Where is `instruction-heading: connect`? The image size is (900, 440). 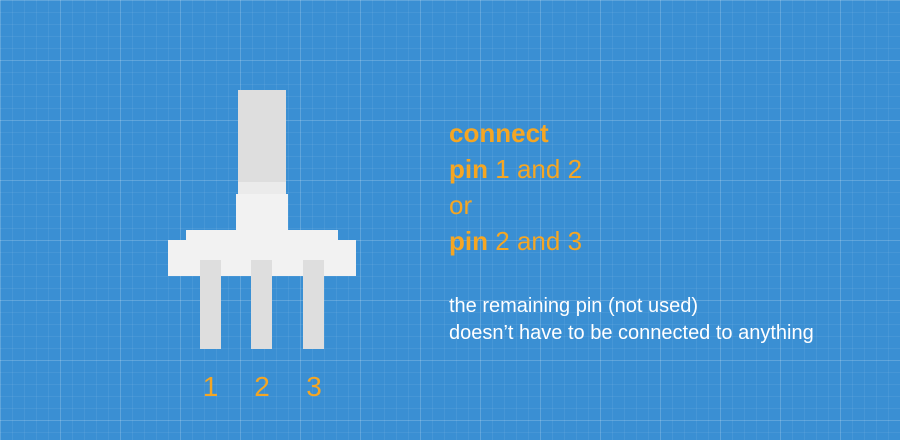 instruction-heading: connect is located at coordinates (499, 133).